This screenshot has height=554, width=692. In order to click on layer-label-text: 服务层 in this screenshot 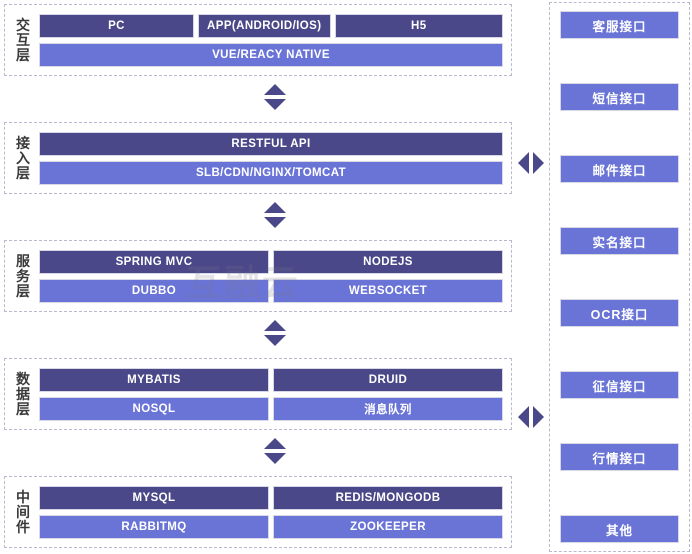, I will do `click(23, 275)`.